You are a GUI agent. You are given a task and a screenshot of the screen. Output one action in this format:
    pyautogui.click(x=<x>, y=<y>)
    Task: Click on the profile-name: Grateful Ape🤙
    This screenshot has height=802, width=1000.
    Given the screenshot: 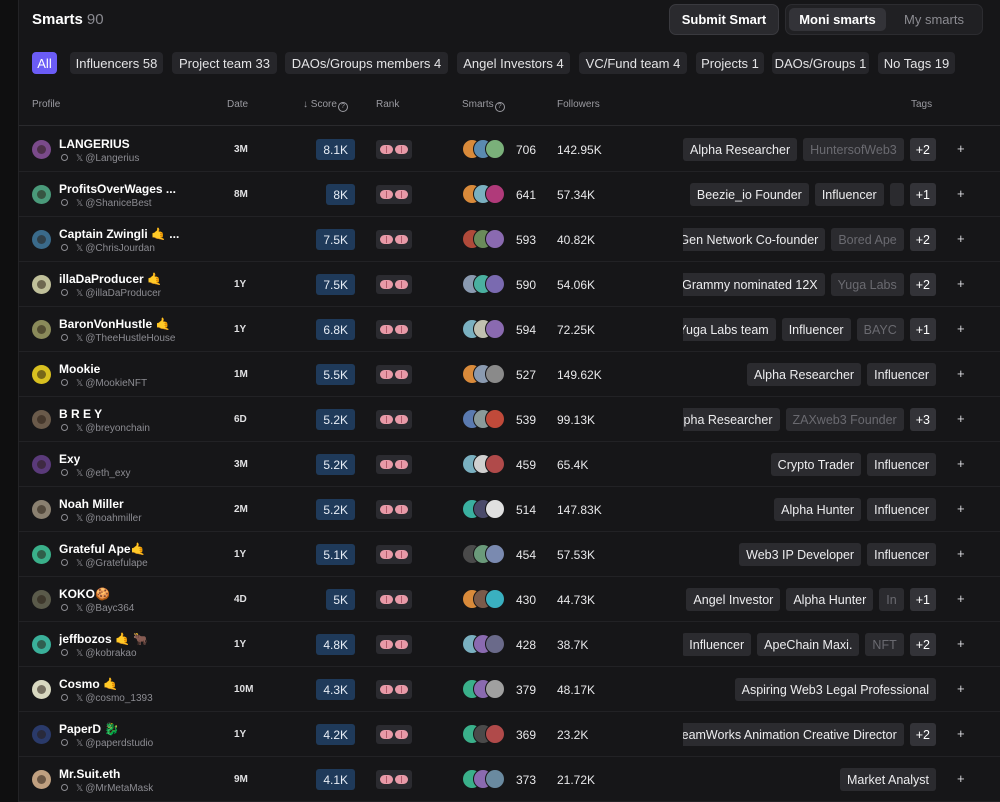 What is the action you would take?
    pyautogui.click(x=102, y=549)
    